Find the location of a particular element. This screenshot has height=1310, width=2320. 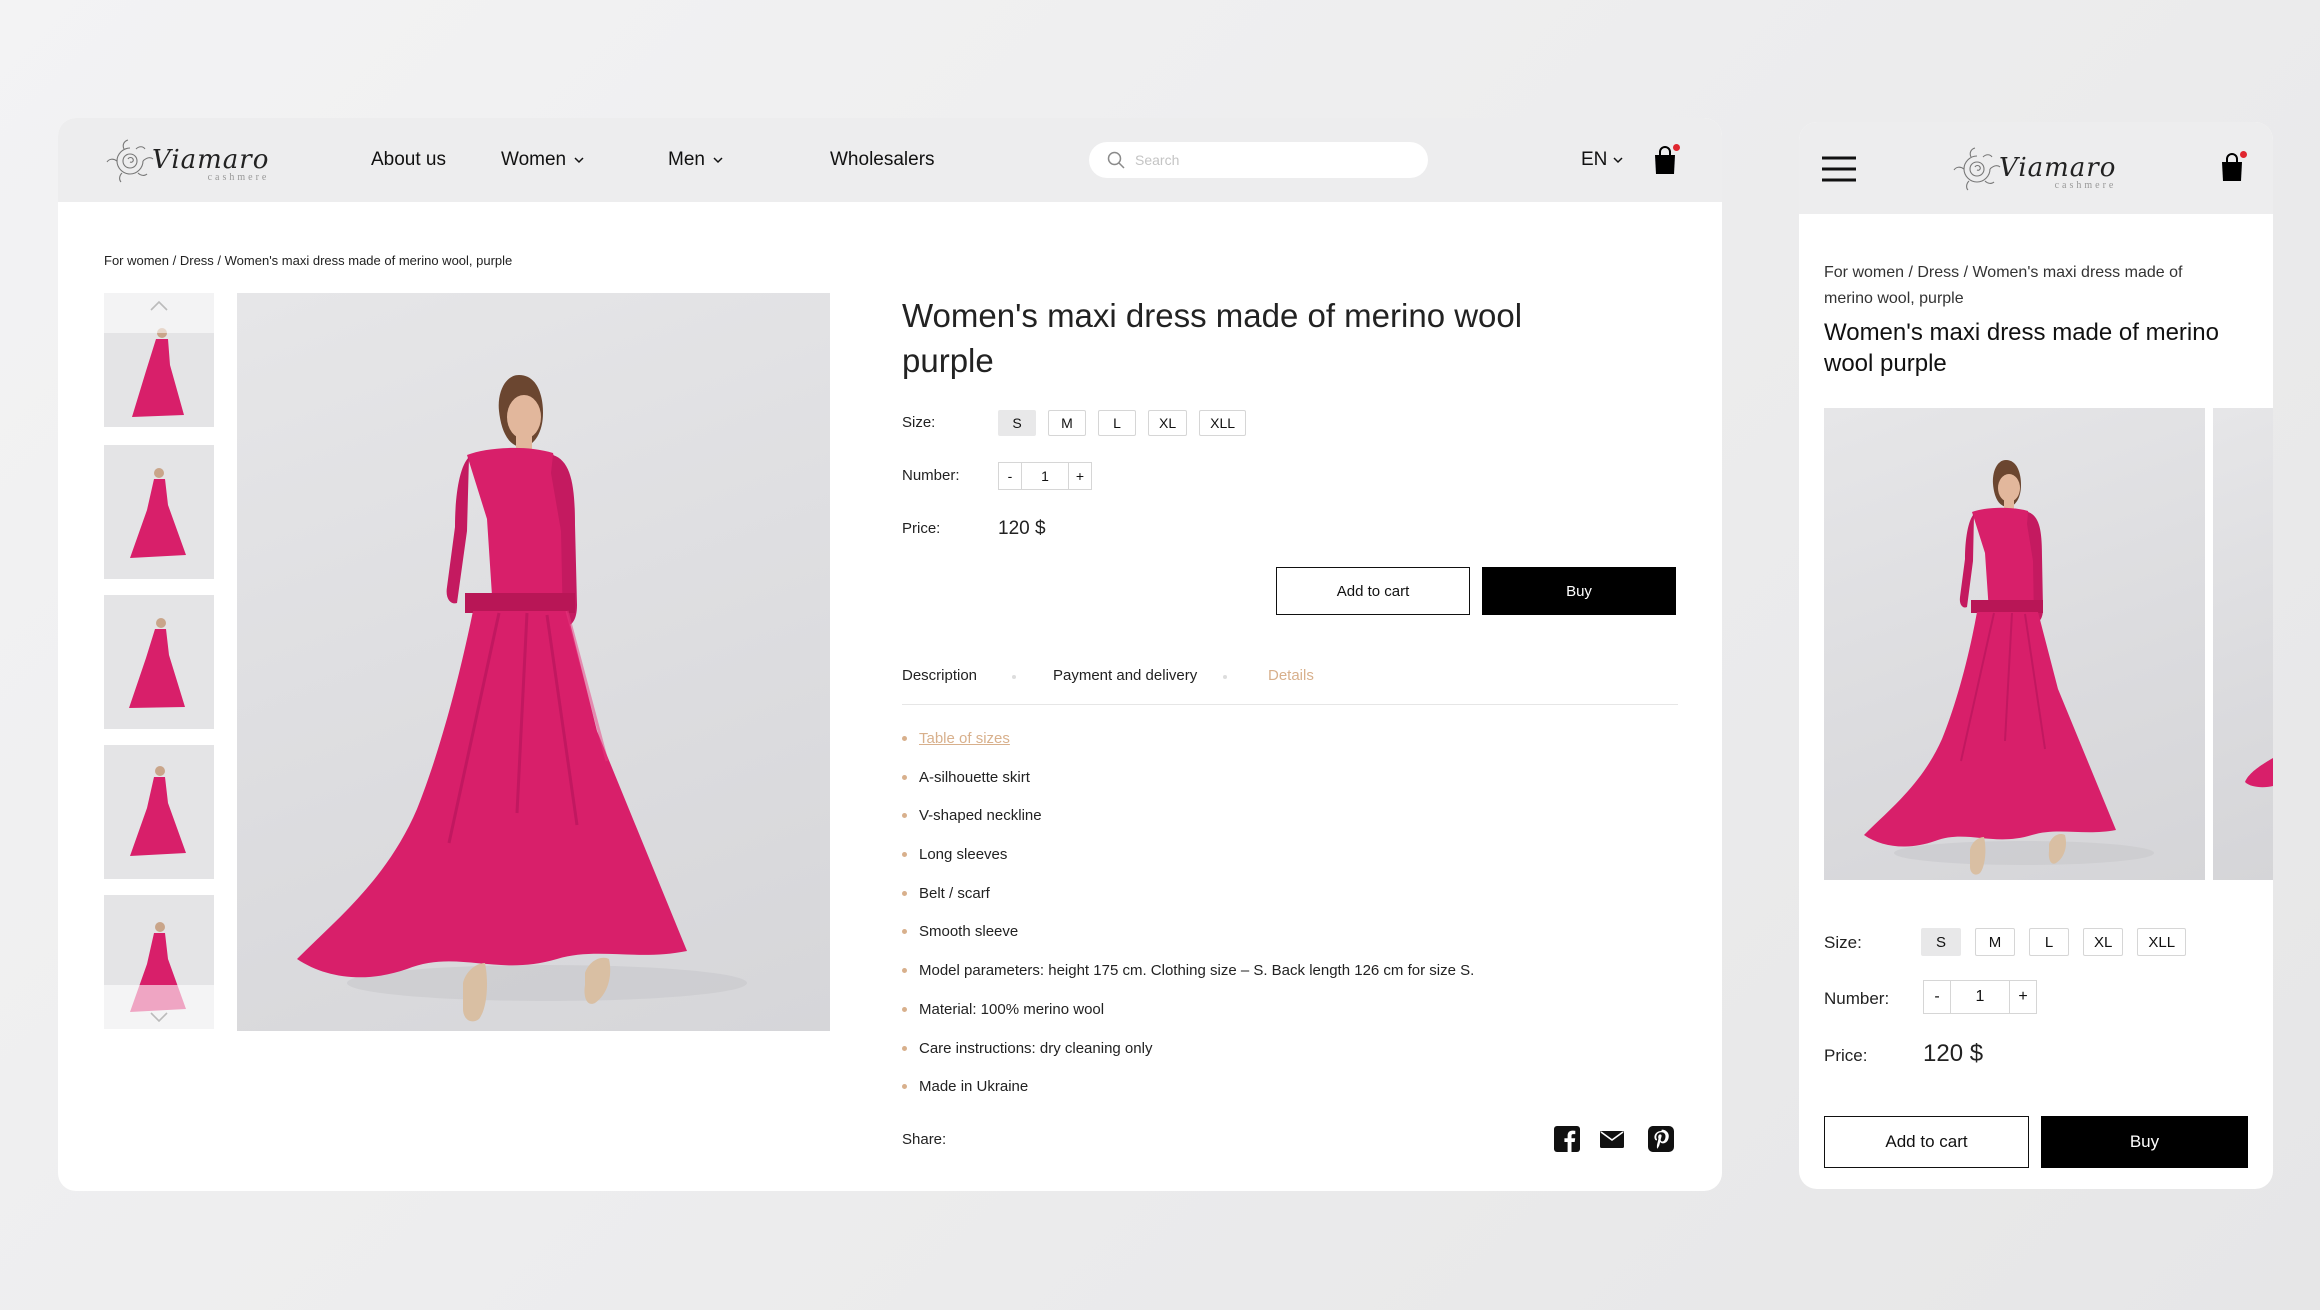

list-item: Long sleeves is located at coordinates (1188, 865).